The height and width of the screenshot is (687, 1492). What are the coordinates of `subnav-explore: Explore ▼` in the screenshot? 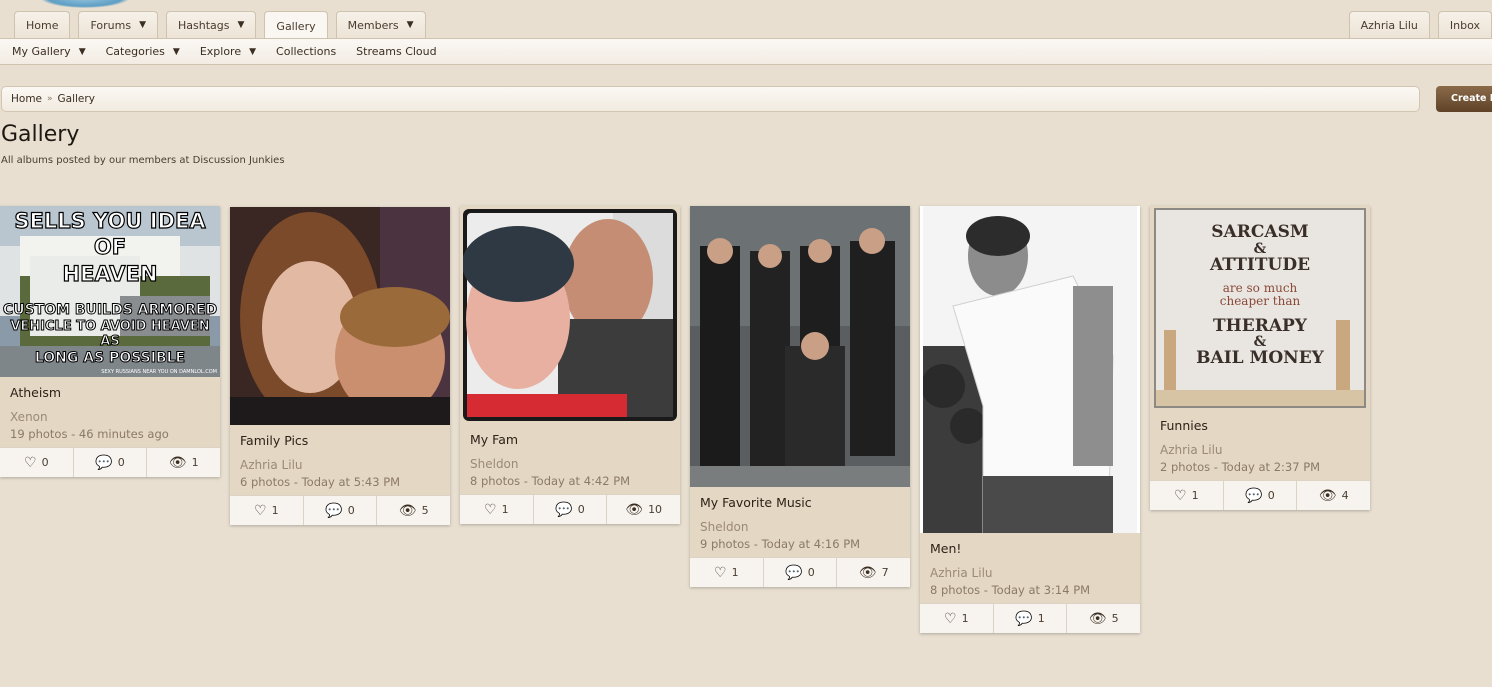 It's located at (228, 51).